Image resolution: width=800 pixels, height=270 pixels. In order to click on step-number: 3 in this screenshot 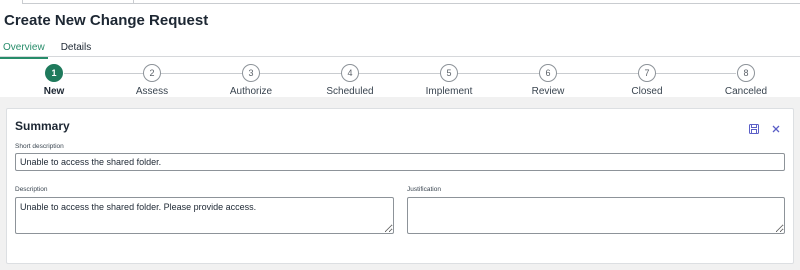, I will do `click(251, 73)`.